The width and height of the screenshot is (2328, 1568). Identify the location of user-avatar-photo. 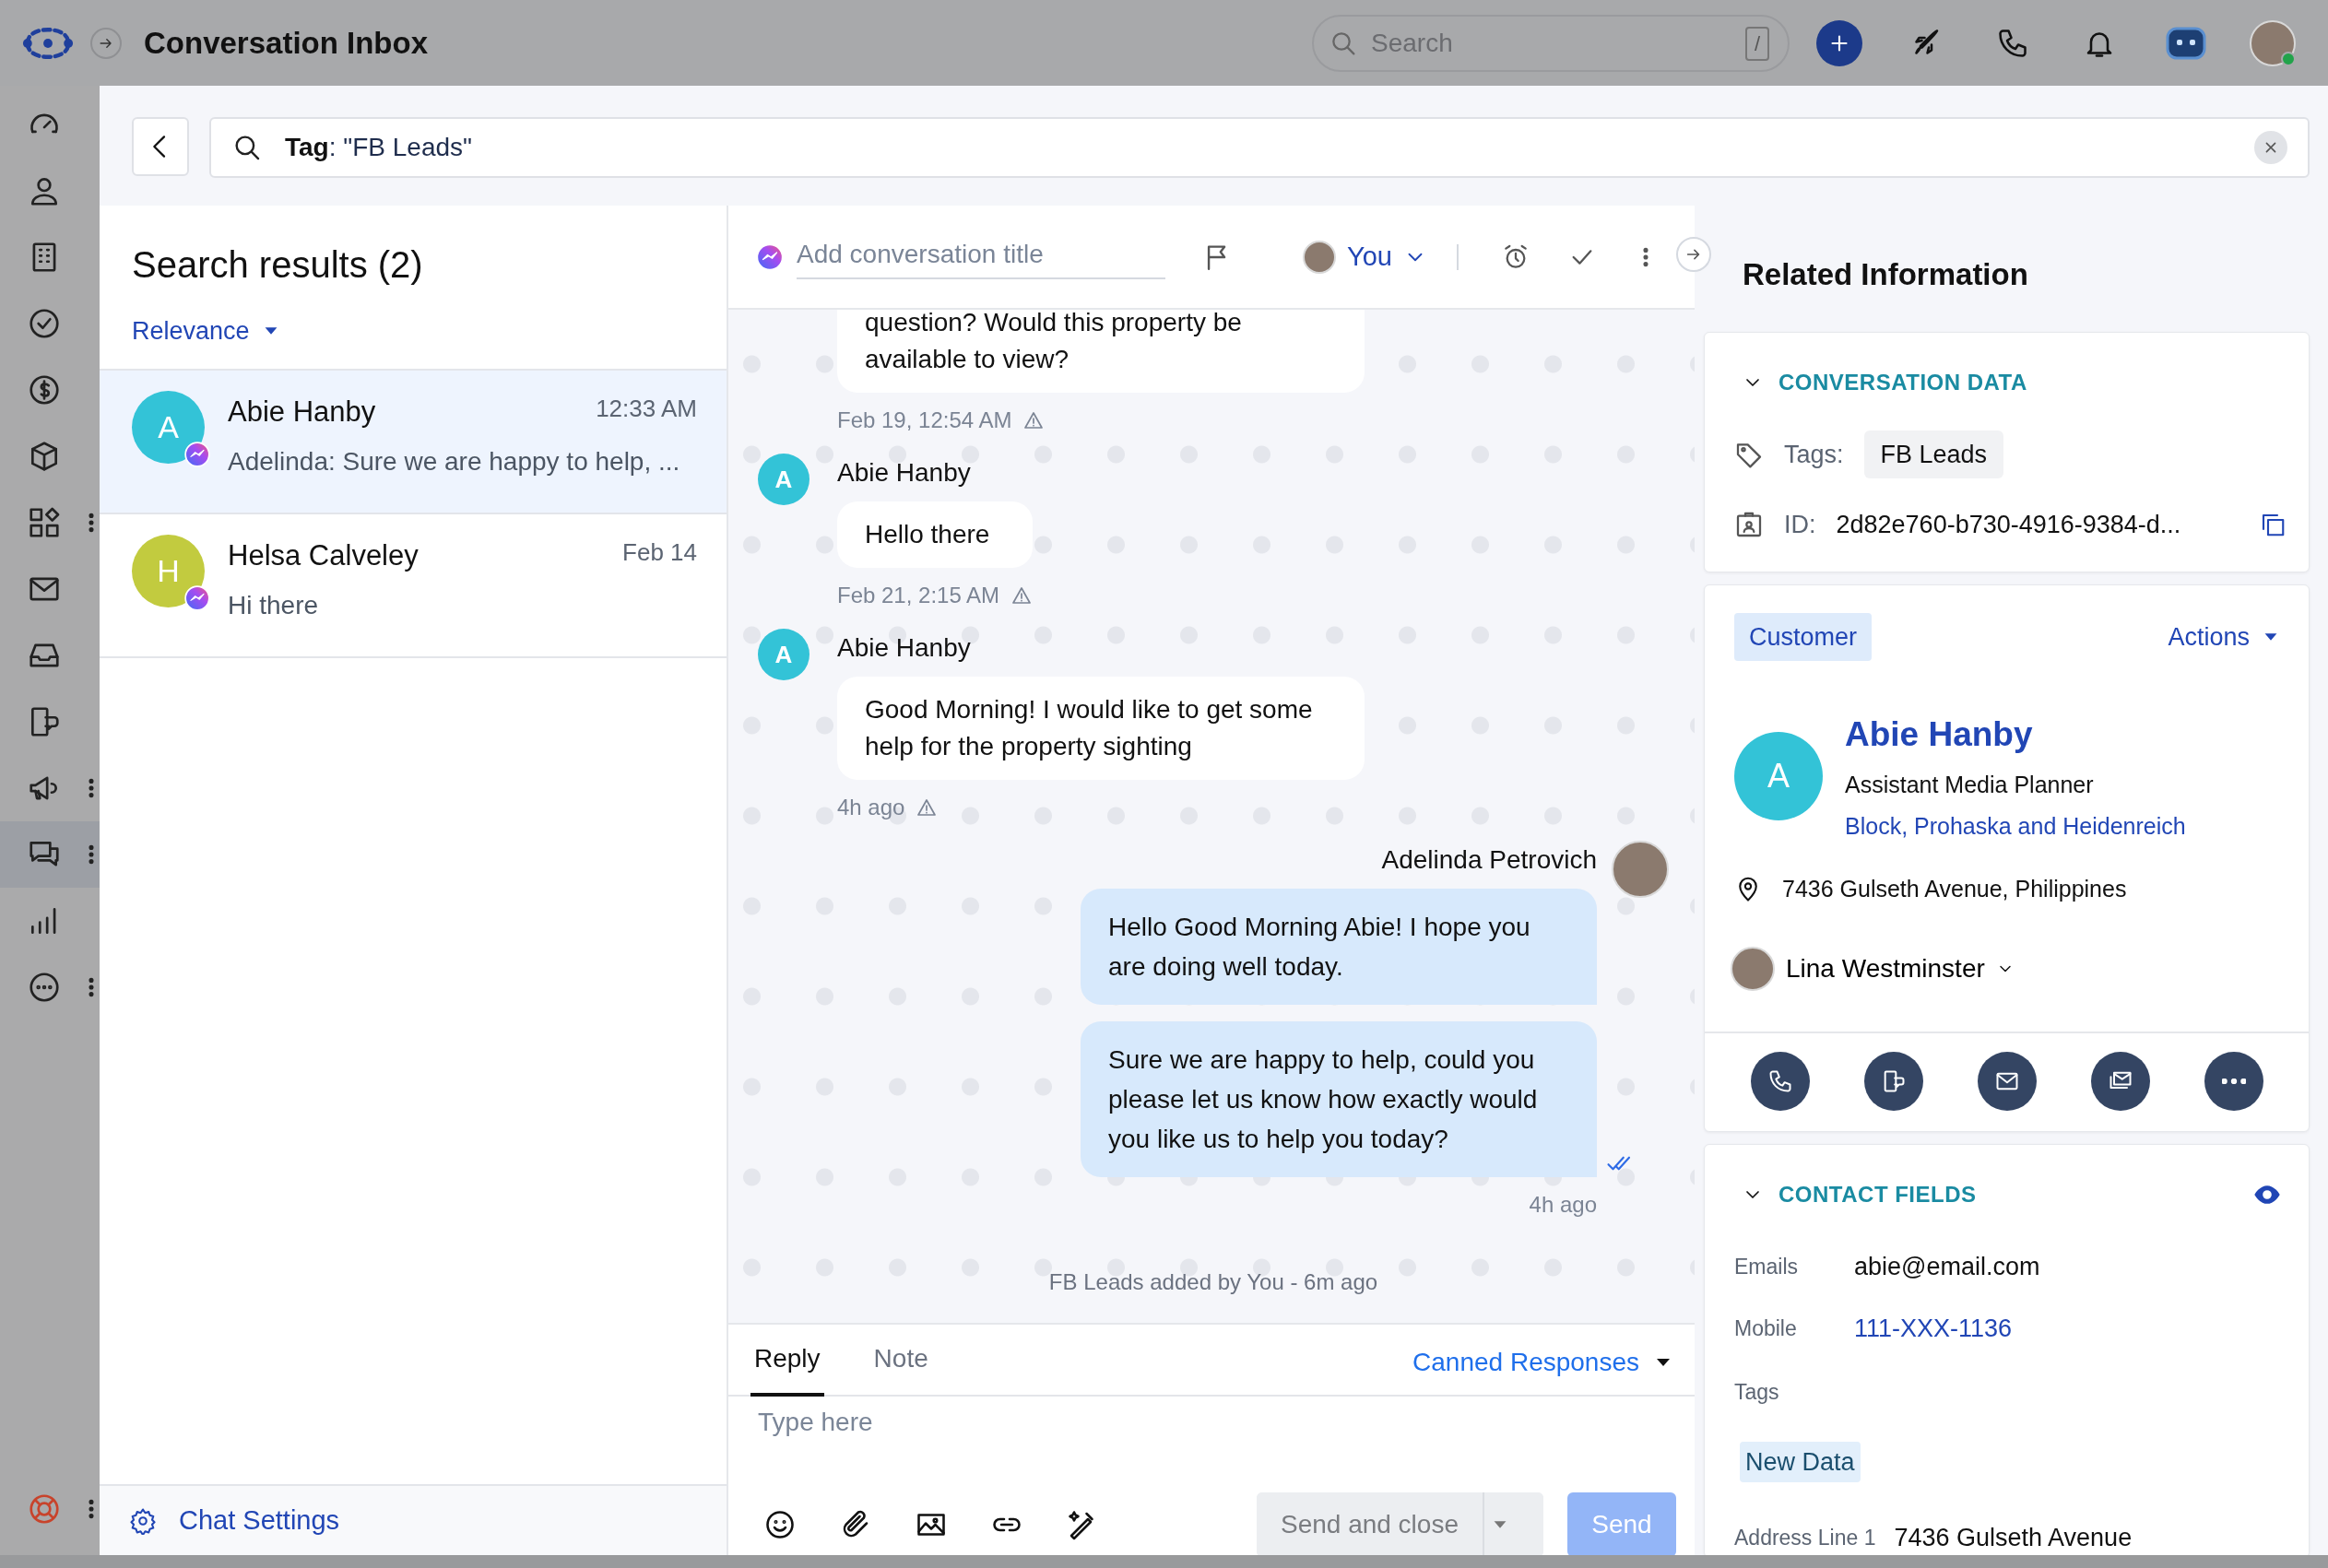
(2273, 42).